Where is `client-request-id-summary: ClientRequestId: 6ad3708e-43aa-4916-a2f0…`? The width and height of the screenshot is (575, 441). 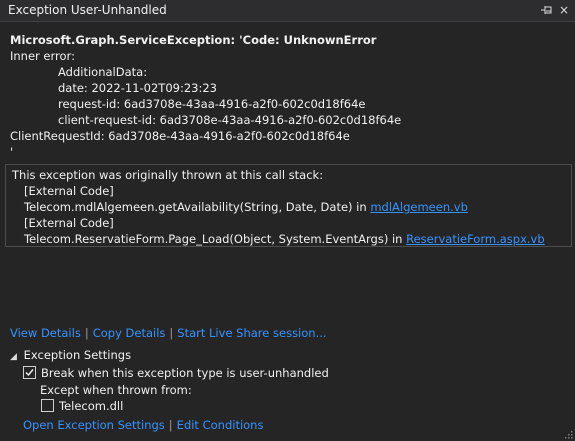 client-request-id-summary: ClientRequestId: 6ad3708e-43aa-4916-a2f0… is located at coordinates (180, 136).